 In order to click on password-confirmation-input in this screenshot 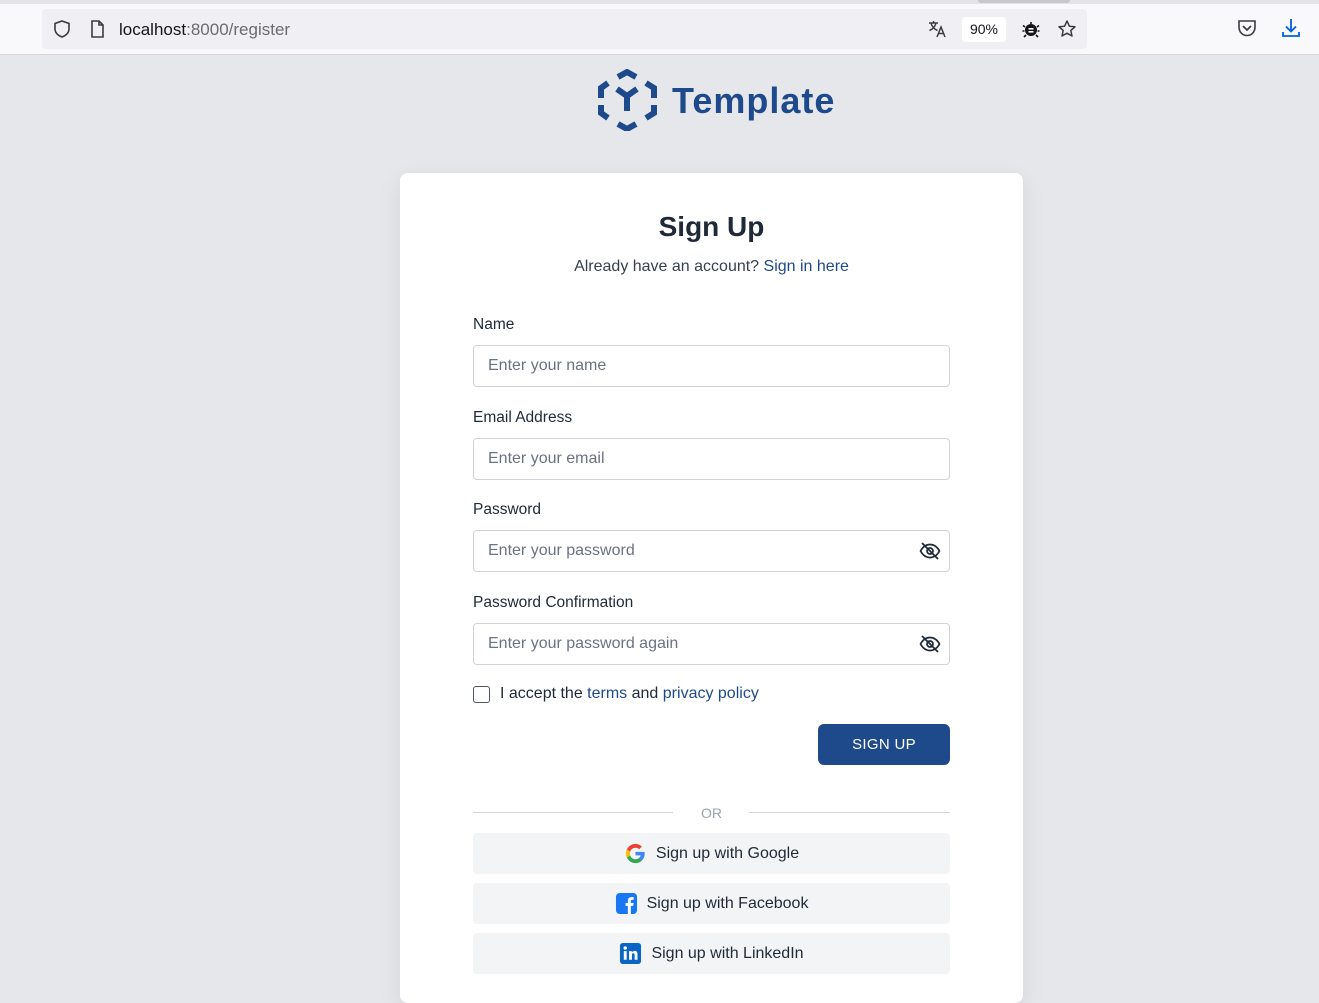, I will do `click(698, 644)`.